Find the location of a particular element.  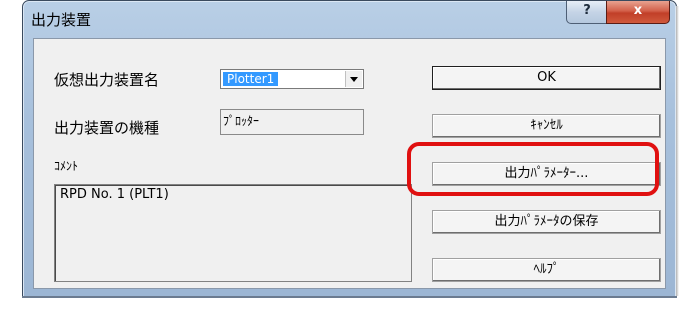

title-help-button: ? is located at coordinates (587, 12).